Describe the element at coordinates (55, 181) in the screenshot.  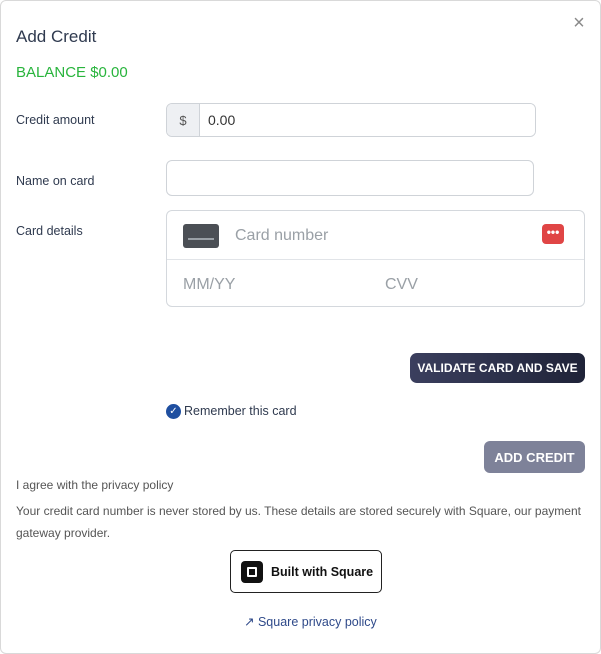
I see `name-on-card-label: Name on card` at that location.